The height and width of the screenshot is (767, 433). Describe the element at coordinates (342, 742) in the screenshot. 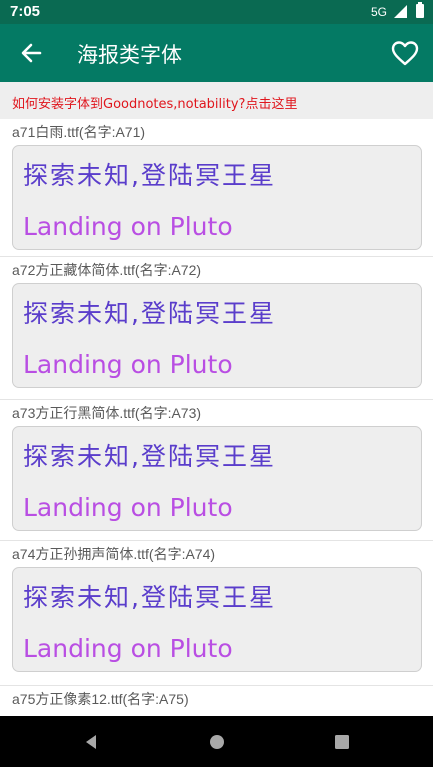

I see `nav-recents-icon` at that location.